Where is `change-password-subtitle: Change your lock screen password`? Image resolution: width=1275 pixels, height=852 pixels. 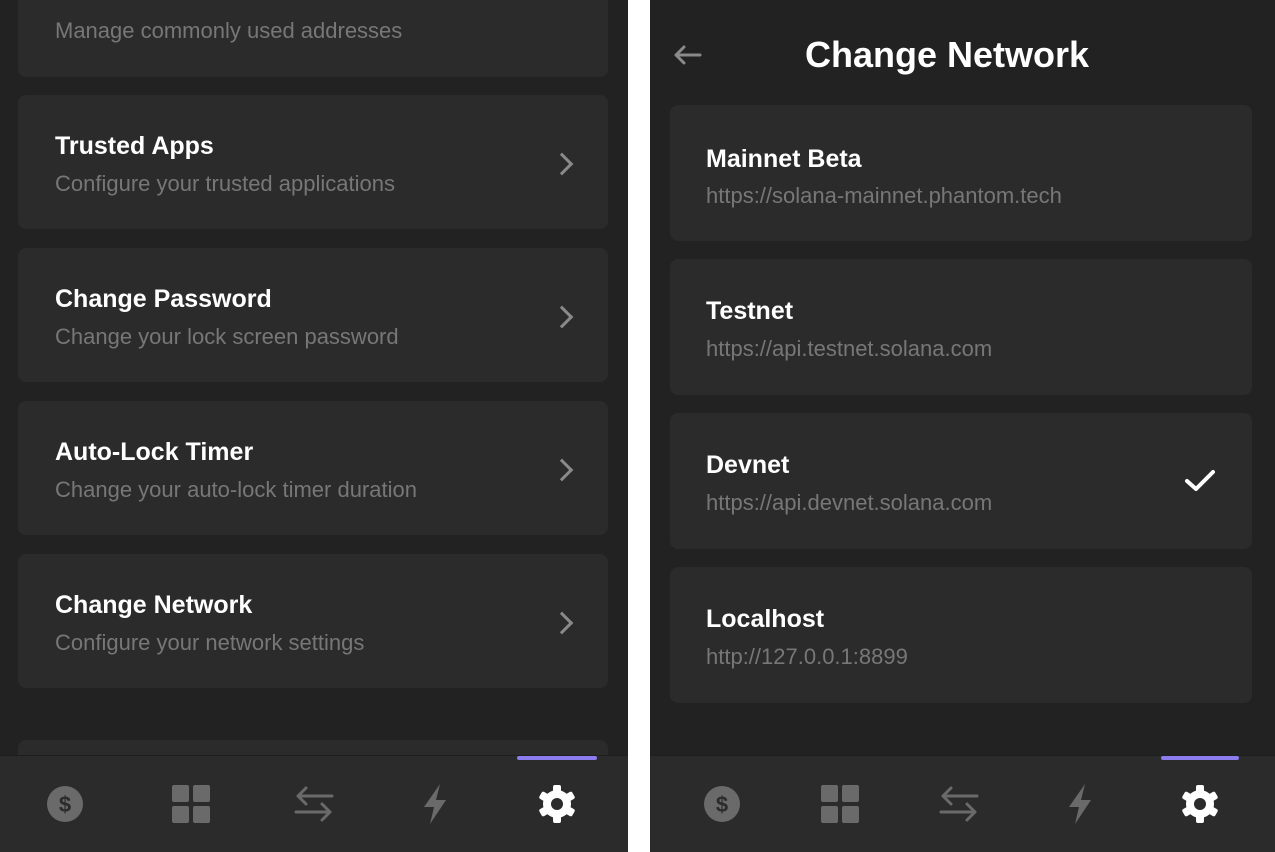
change-password-subtitle: Change your lock screen password is located at coordinates (227, 336).